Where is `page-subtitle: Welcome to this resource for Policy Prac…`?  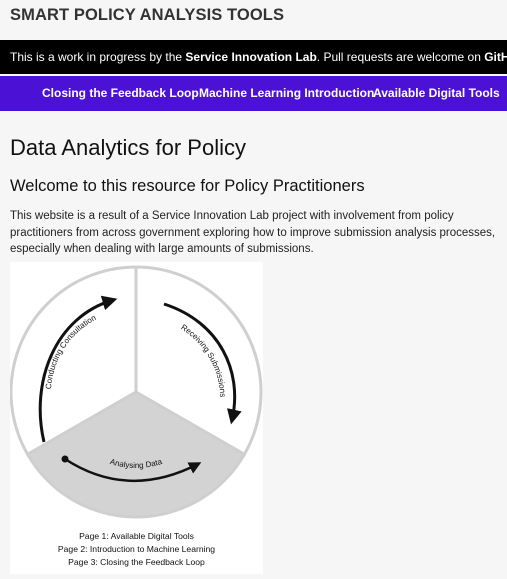 page-subtitle: Welcome to this resource for Policy Prac… is located at coordinates (187, 186).